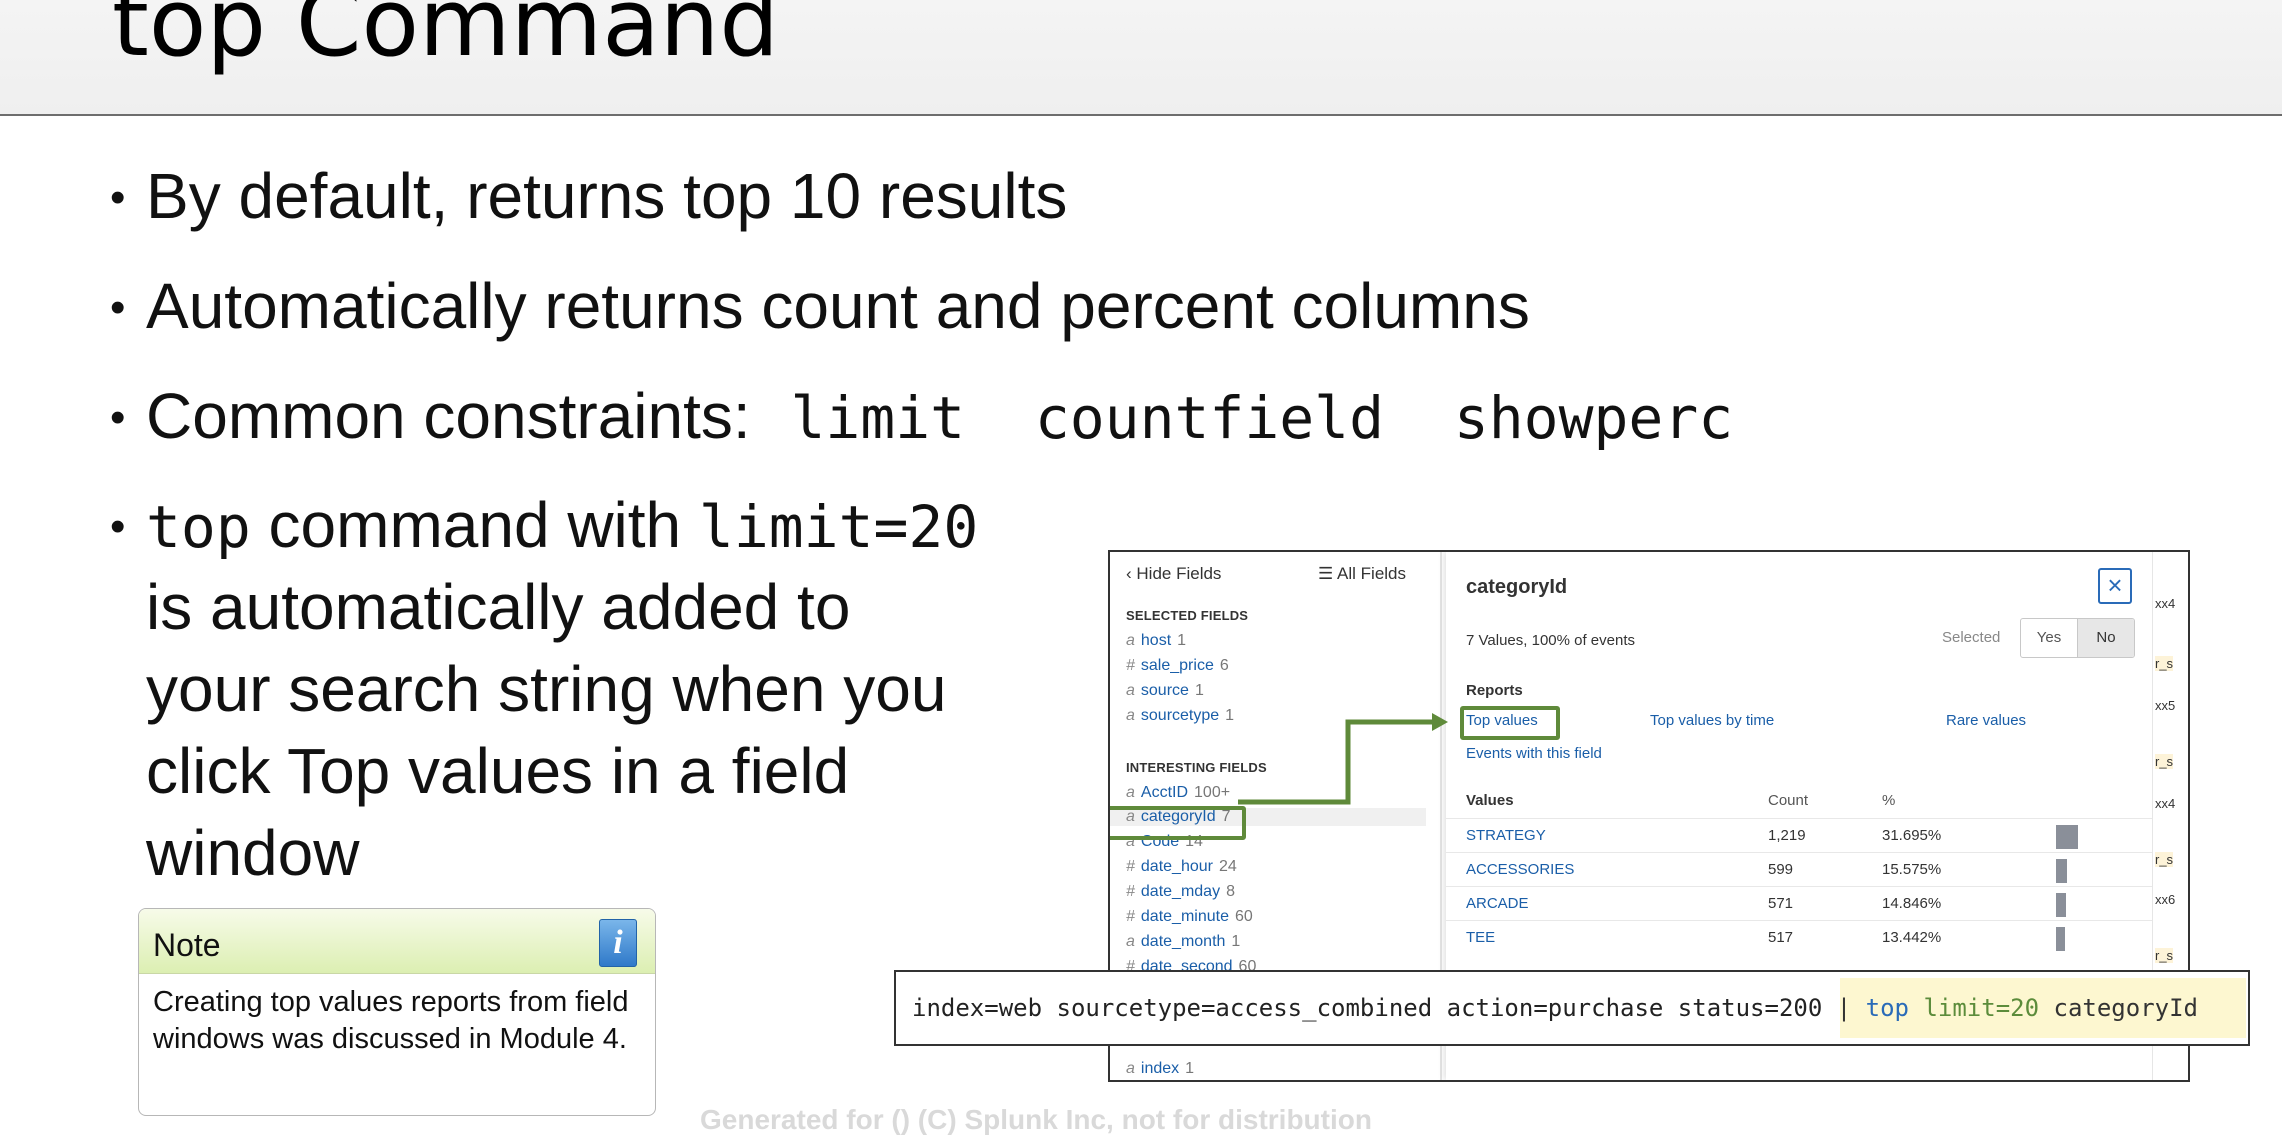 This screenshot has width=2282, height=1136. What do you see at coordinates (1506, 835) in the screenshot?
I see `value-link: STRATEGY` at bounding box center [1506, 835].